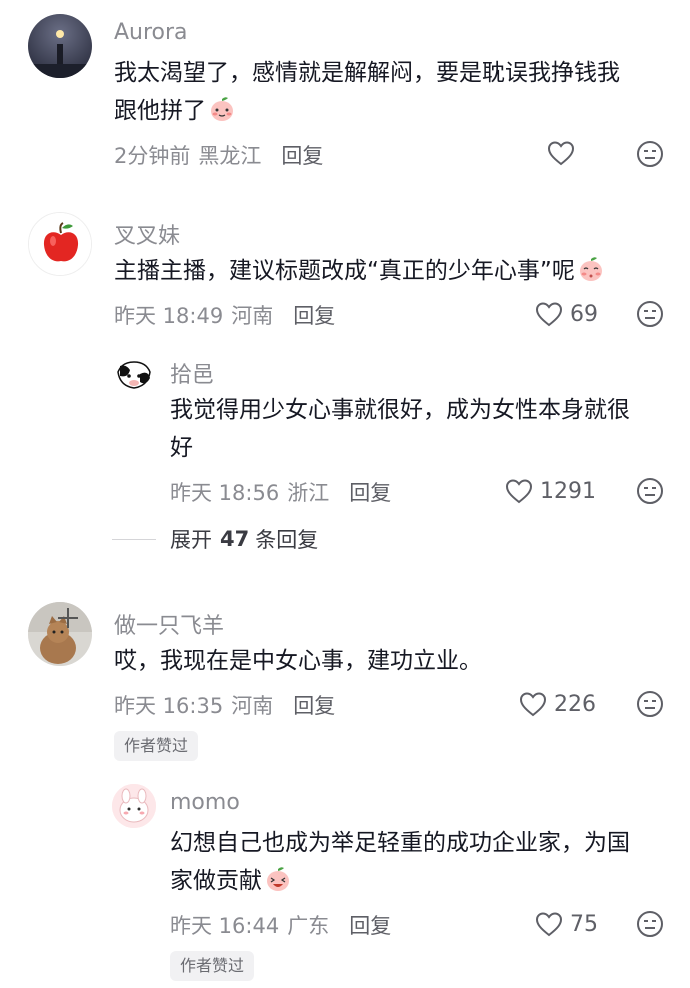 The height and width of the screenshot is (988, 690). I want to click on cat-with-windmill-avatar-icon, so click(60, 634).